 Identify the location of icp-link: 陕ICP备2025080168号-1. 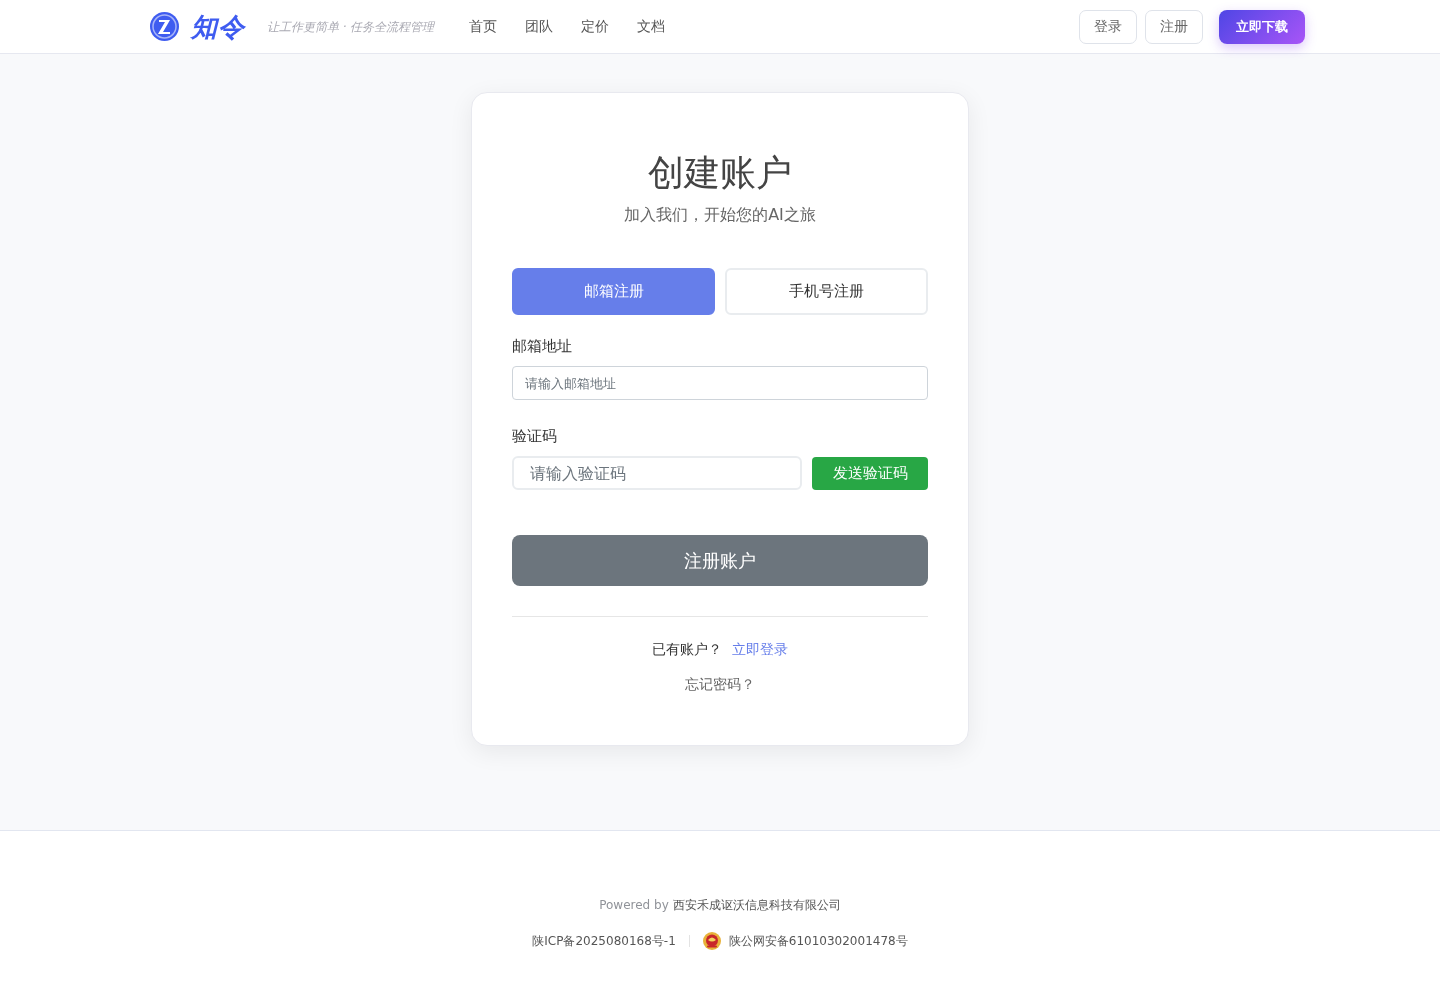
(604, 941).